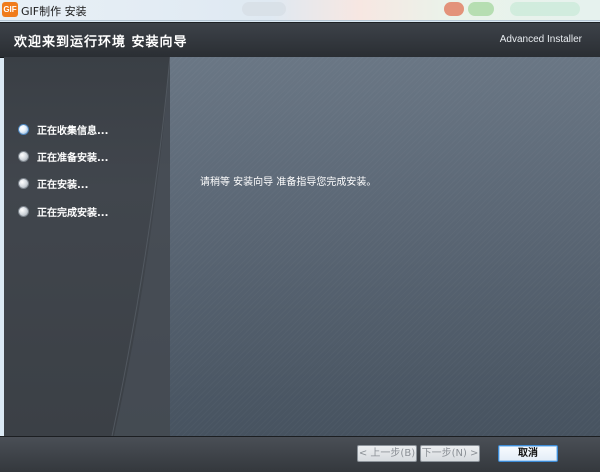 Image resolution: width=600 pixels, height=472 pixels. I want to click on back-button: < 上一步(B), so click(387, 453).